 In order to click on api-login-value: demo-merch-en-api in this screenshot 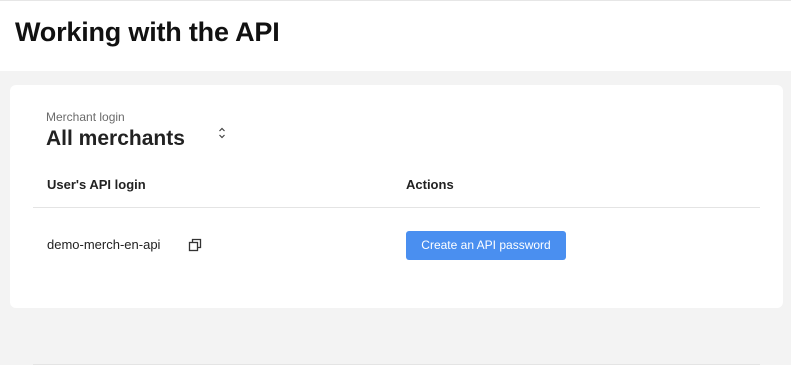, I will do `click(104, 244)`.